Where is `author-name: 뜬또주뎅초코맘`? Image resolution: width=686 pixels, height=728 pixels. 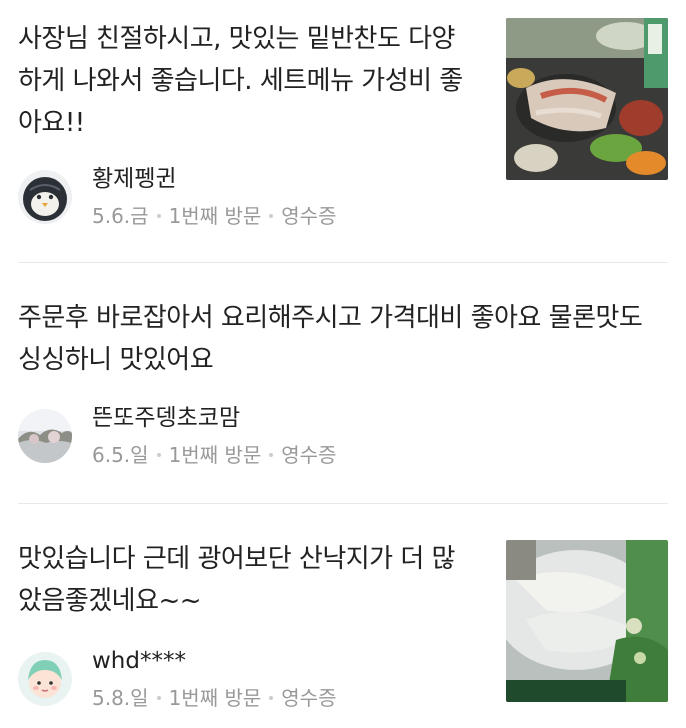 author-name: 뜬또주뎅초코맘 is located at coordinates (214, 418).